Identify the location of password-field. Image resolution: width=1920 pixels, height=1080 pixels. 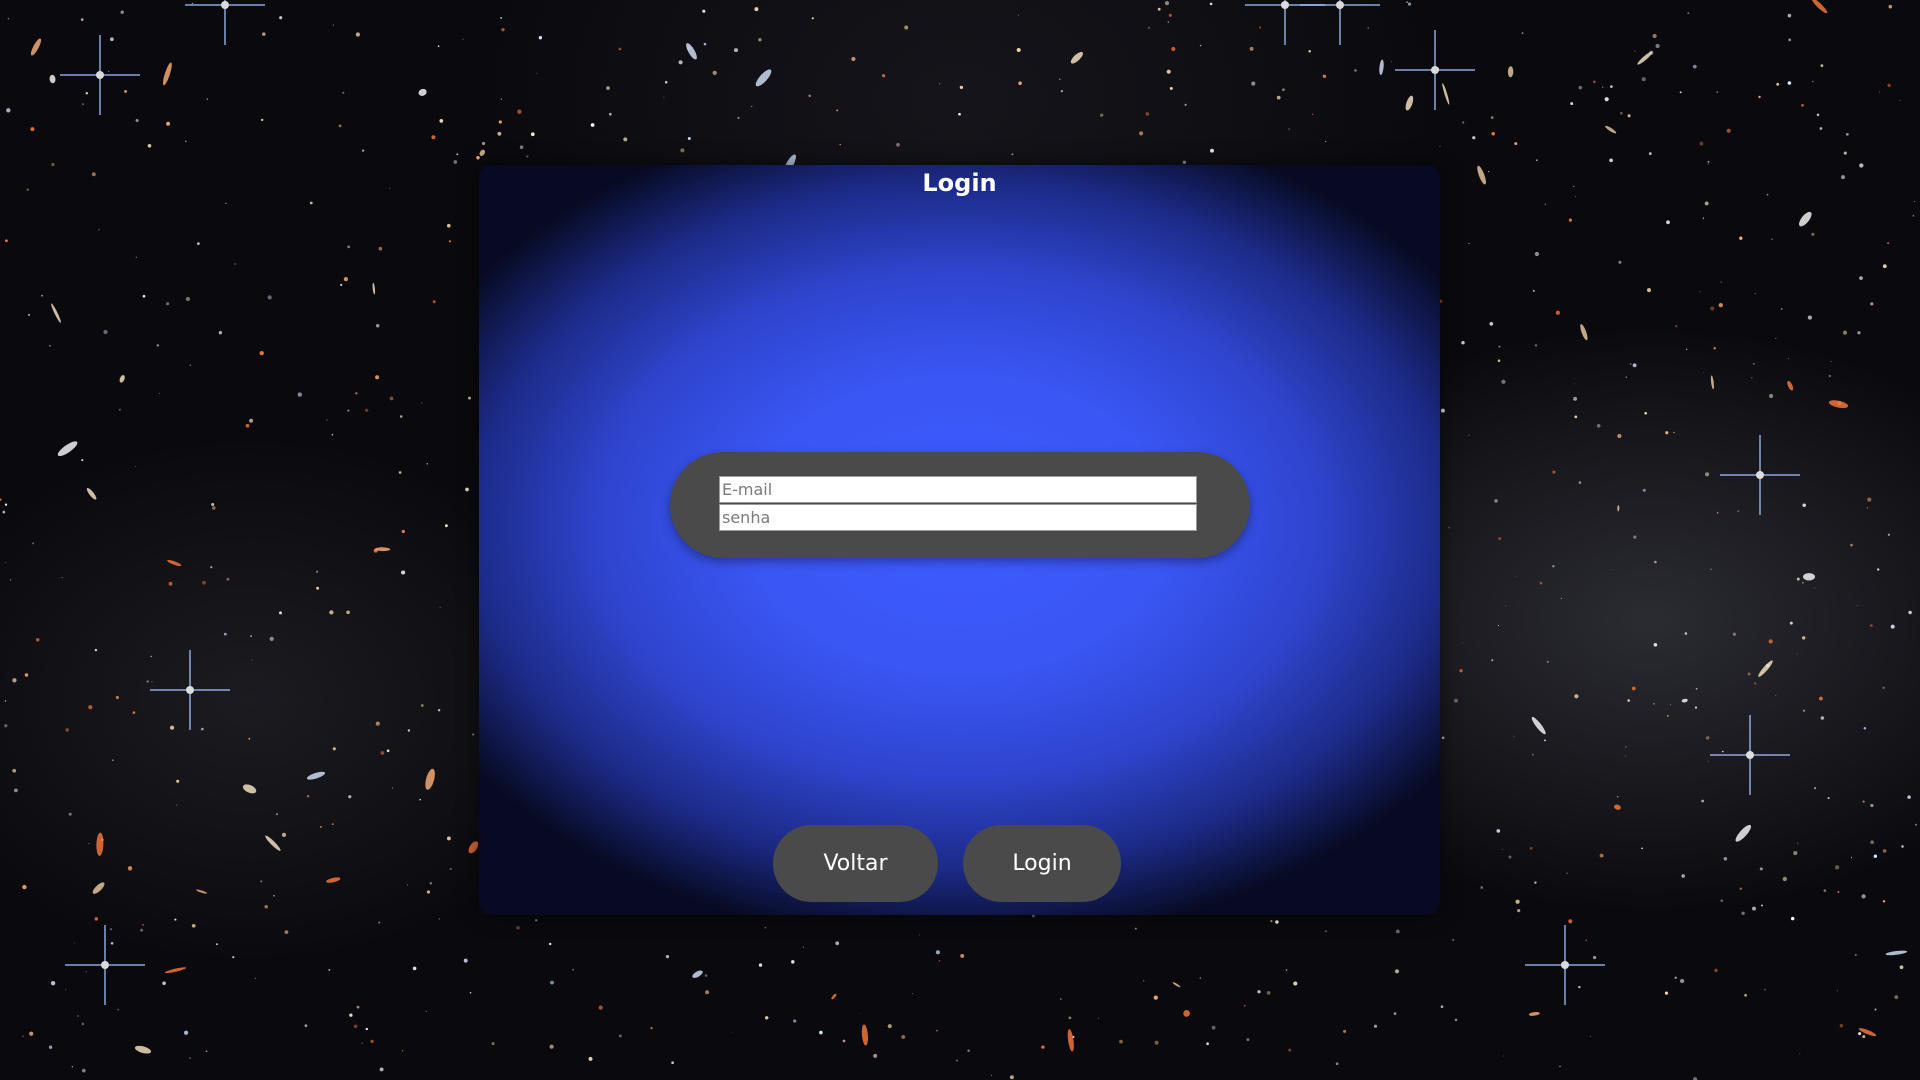
(958, 517).